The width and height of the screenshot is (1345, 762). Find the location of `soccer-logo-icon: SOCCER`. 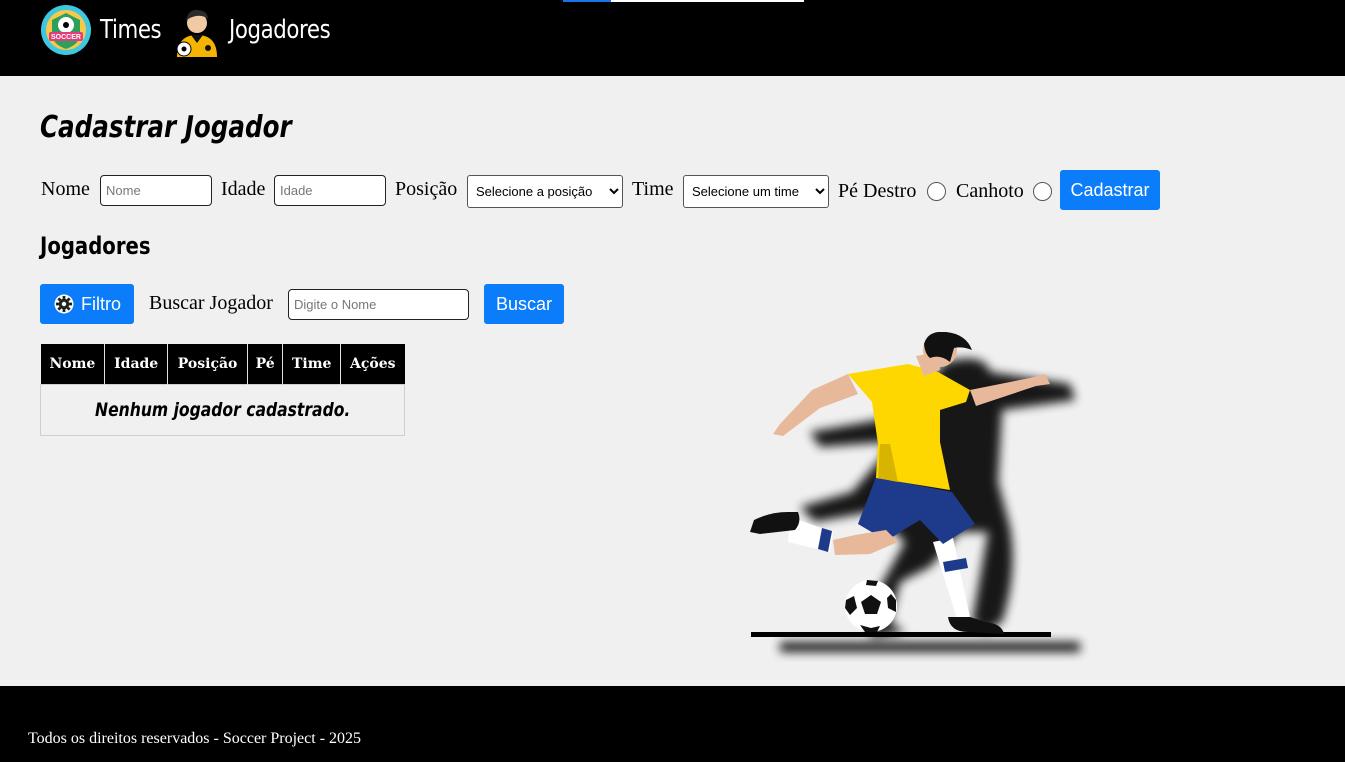

soccer-logo-icon: SOCCER is located at coordinates (66, 30).